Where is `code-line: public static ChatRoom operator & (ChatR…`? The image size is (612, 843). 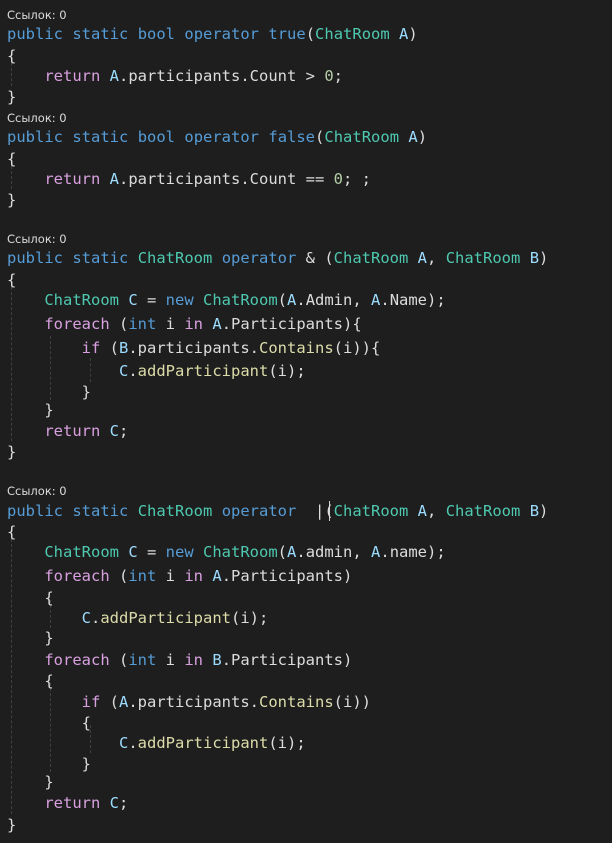 code-line: public static ChatRoom operator & (ChatR… is located at coordinates (277, 258).